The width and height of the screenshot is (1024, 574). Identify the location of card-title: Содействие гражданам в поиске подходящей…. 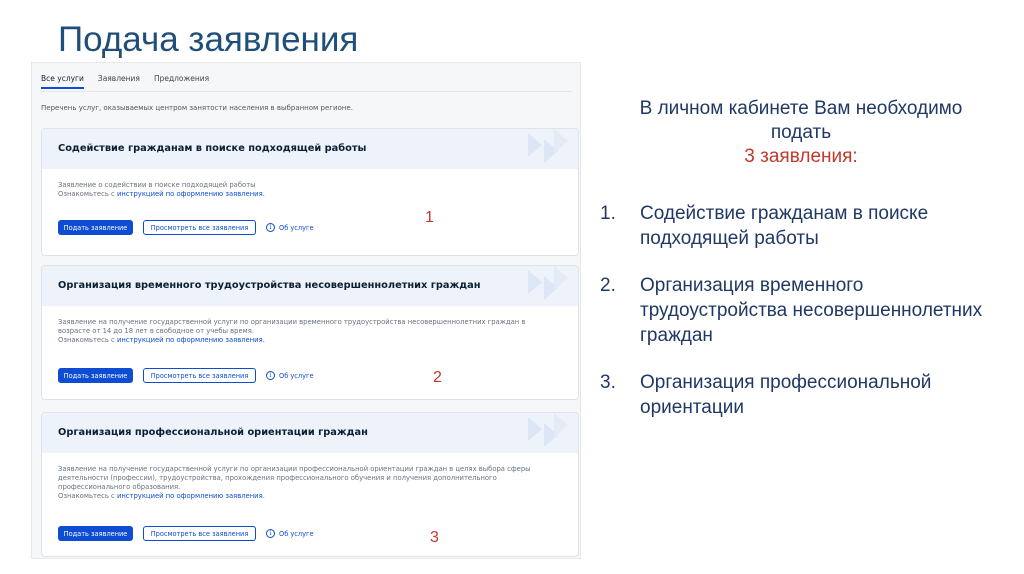
(212, 148).